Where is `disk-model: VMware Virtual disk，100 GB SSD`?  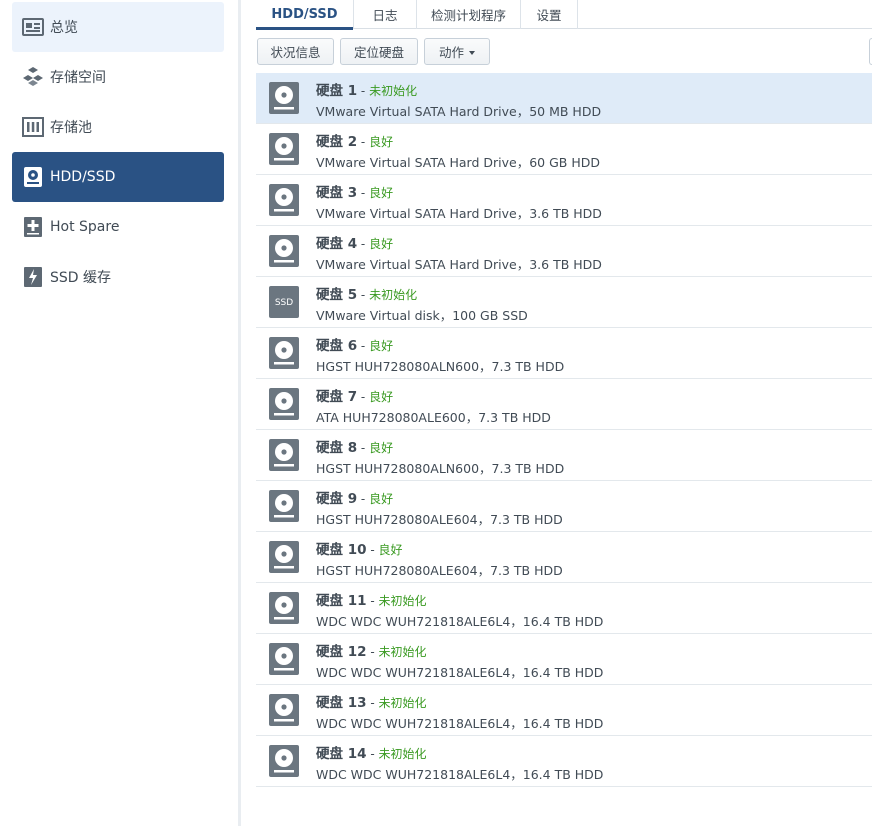 disk-model: VMware Virtual disk，100 GB SSD is located at coordinates (422, 315).